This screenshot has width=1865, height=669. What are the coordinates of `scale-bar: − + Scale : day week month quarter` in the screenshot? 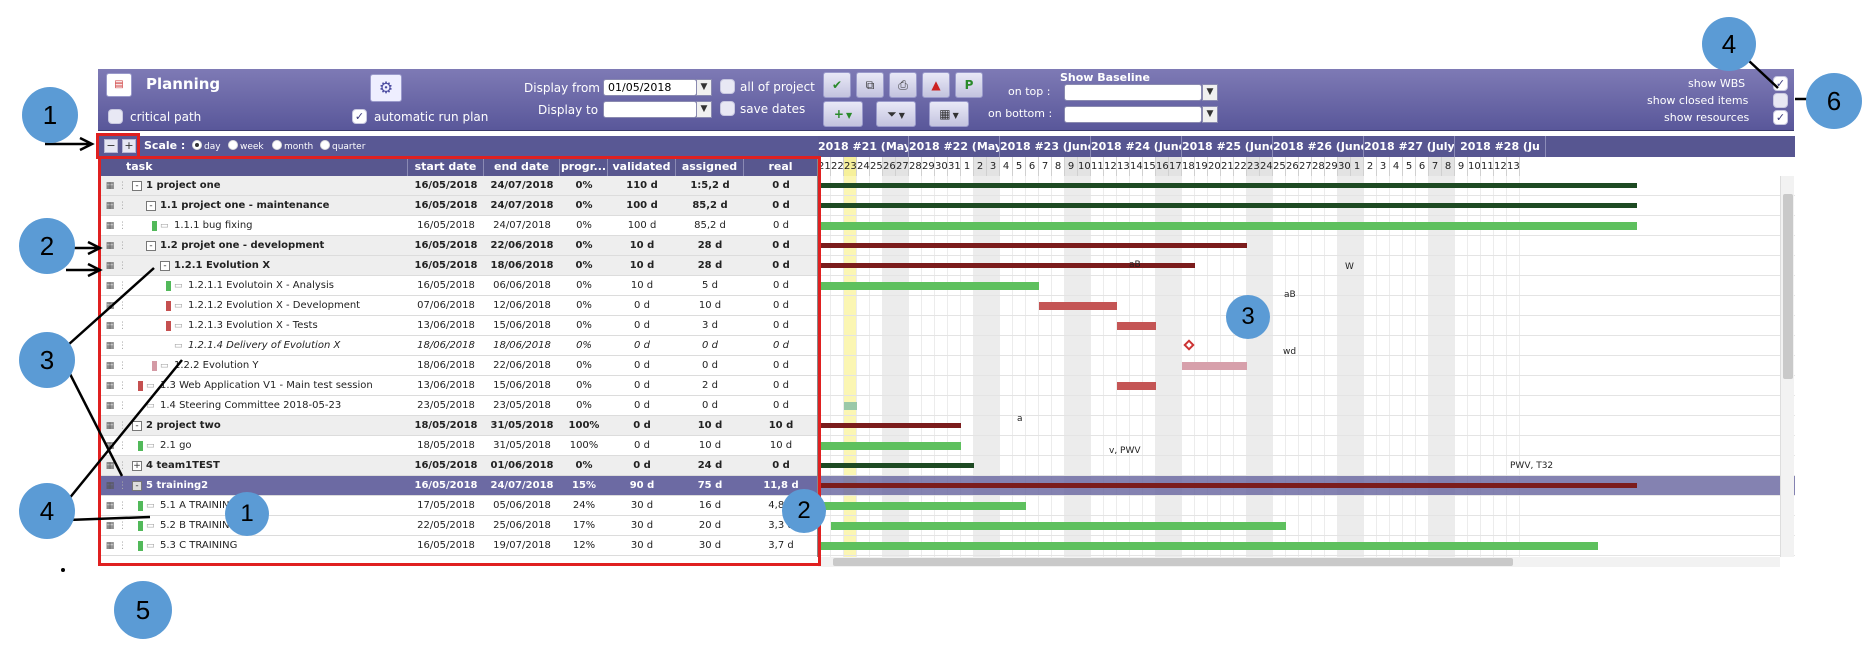 It's located at (458, 146).